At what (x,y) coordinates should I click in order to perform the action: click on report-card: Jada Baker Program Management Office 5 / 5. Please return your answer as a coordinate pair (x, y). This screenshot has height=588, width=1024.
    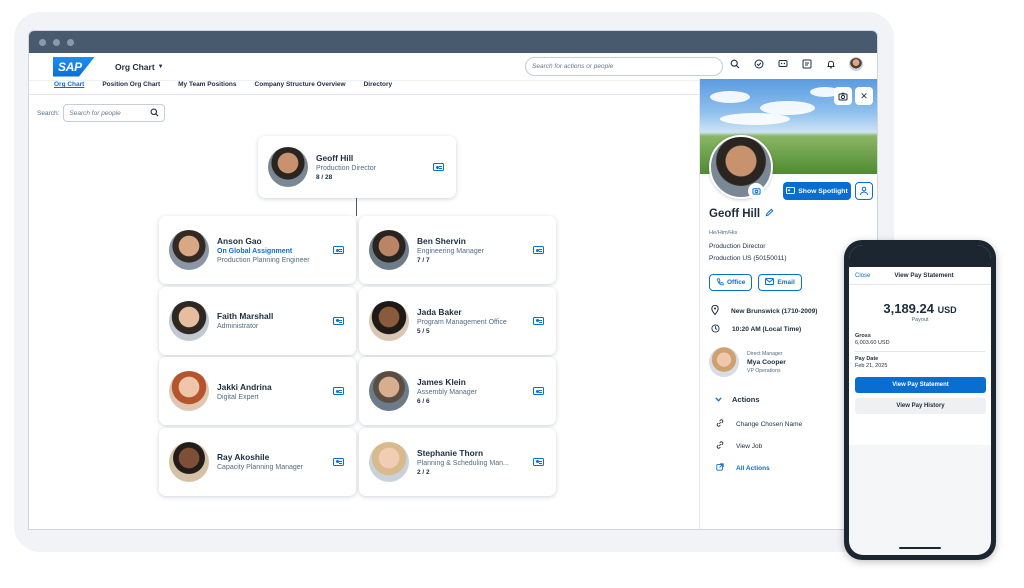
    Looking at the image, I should click on (457, 320).